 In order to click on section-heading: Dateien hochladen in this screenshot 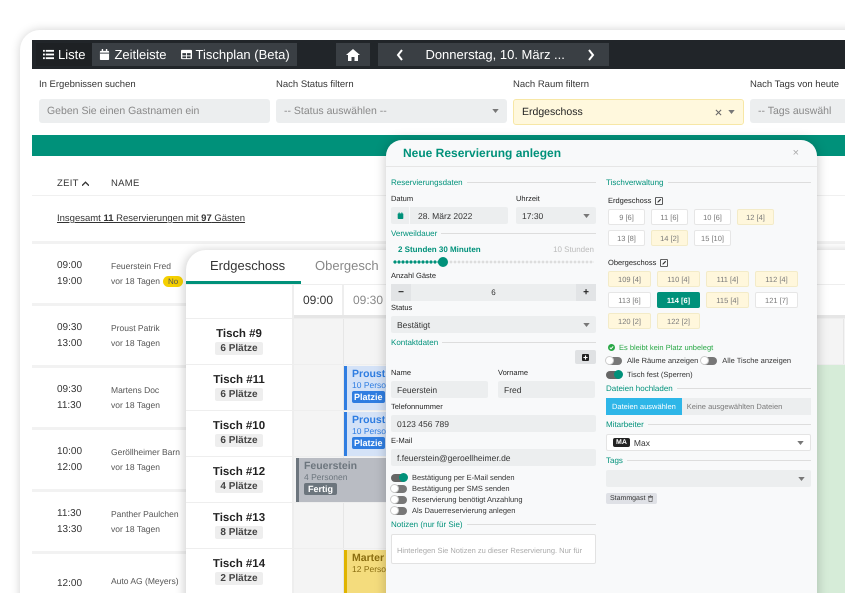, I will do `click(639, 388)`.